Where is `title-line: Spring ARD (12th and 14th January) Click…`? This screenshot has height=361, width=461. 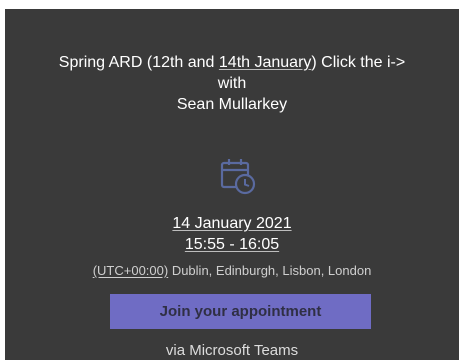
title-line: Spring ARD (12th and 14th January) Click… is located at coordinates (232, 62).